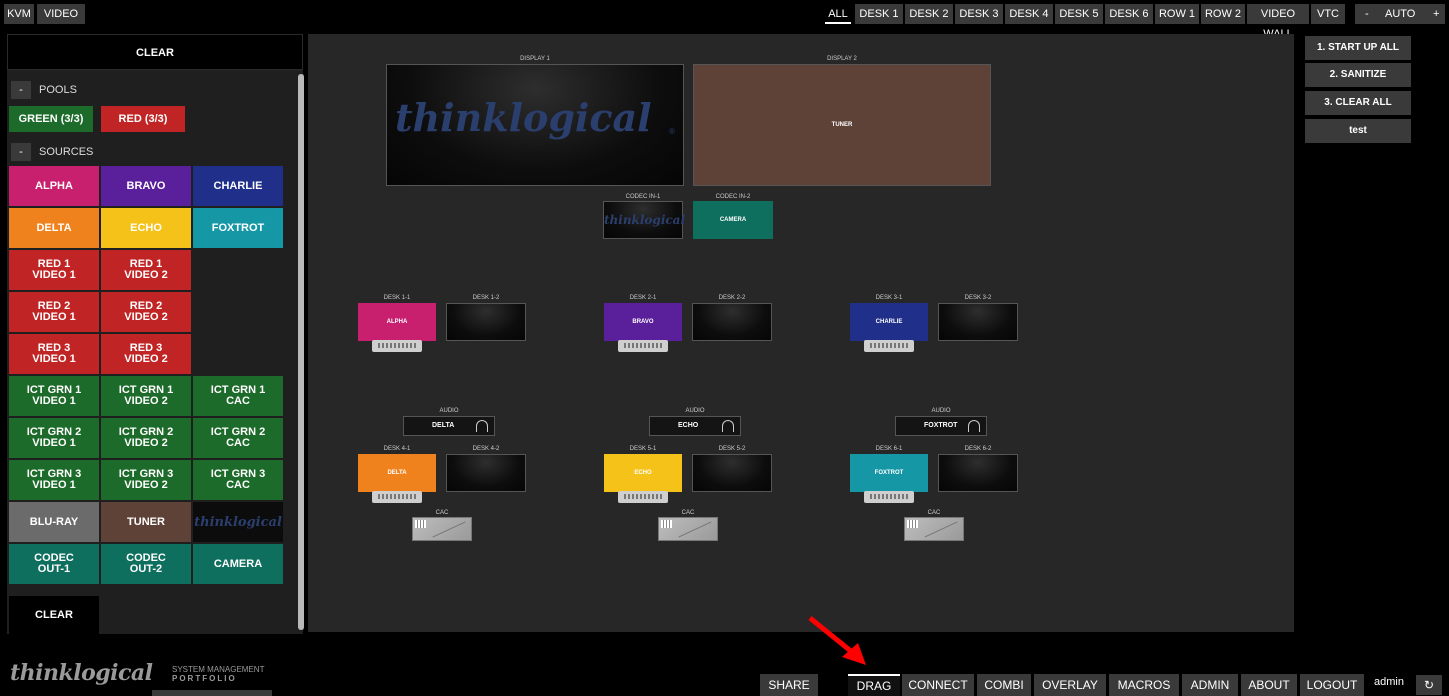 Image resolution: width=1449 pixels, height=696 pixels. What do you see at coordinates (941, 426) in the screenshot?
I see `audio-output: FOXTROT` at bounding box center [941, 426].